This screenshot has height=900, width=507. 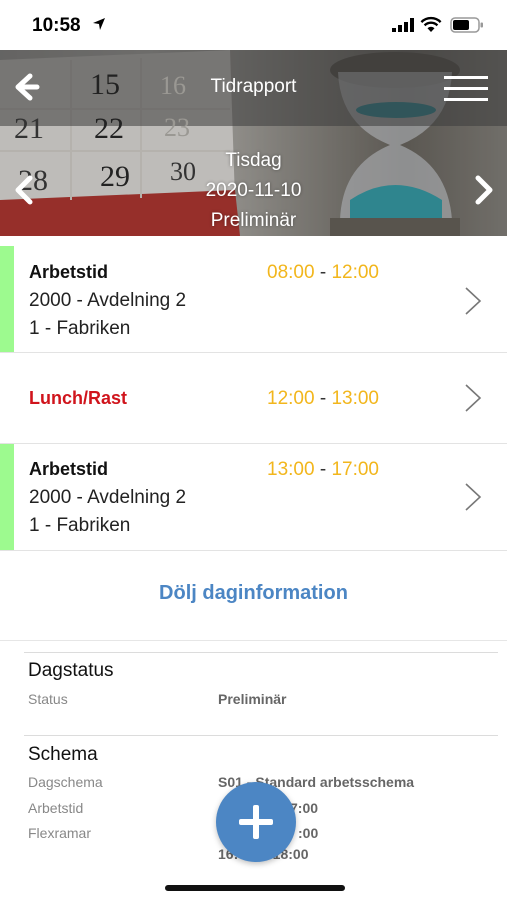 I want to click on battery-icon, so click(x=466, y=25).